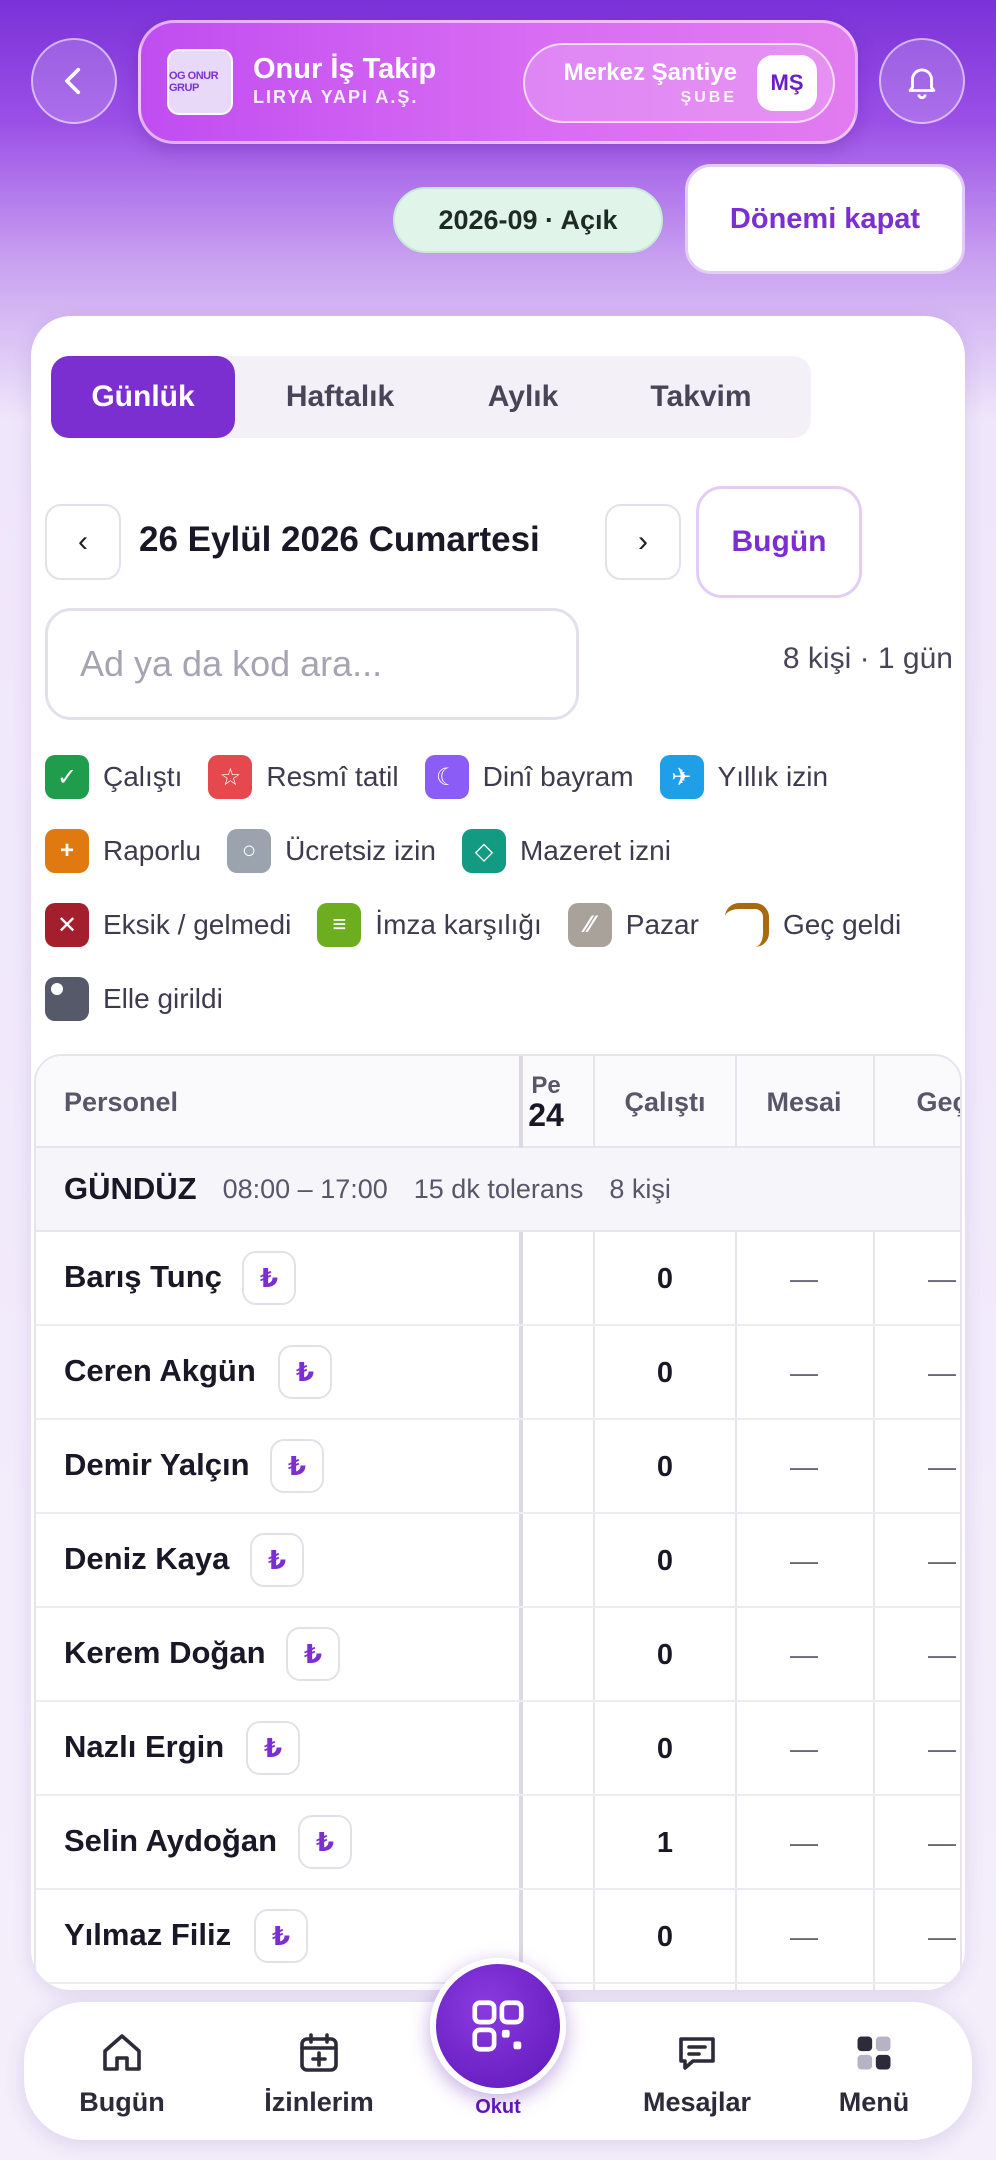 This screenshot has width=996, height=2160. I want to click on employee-name: Deniz Kaya, so click(147, 1558).